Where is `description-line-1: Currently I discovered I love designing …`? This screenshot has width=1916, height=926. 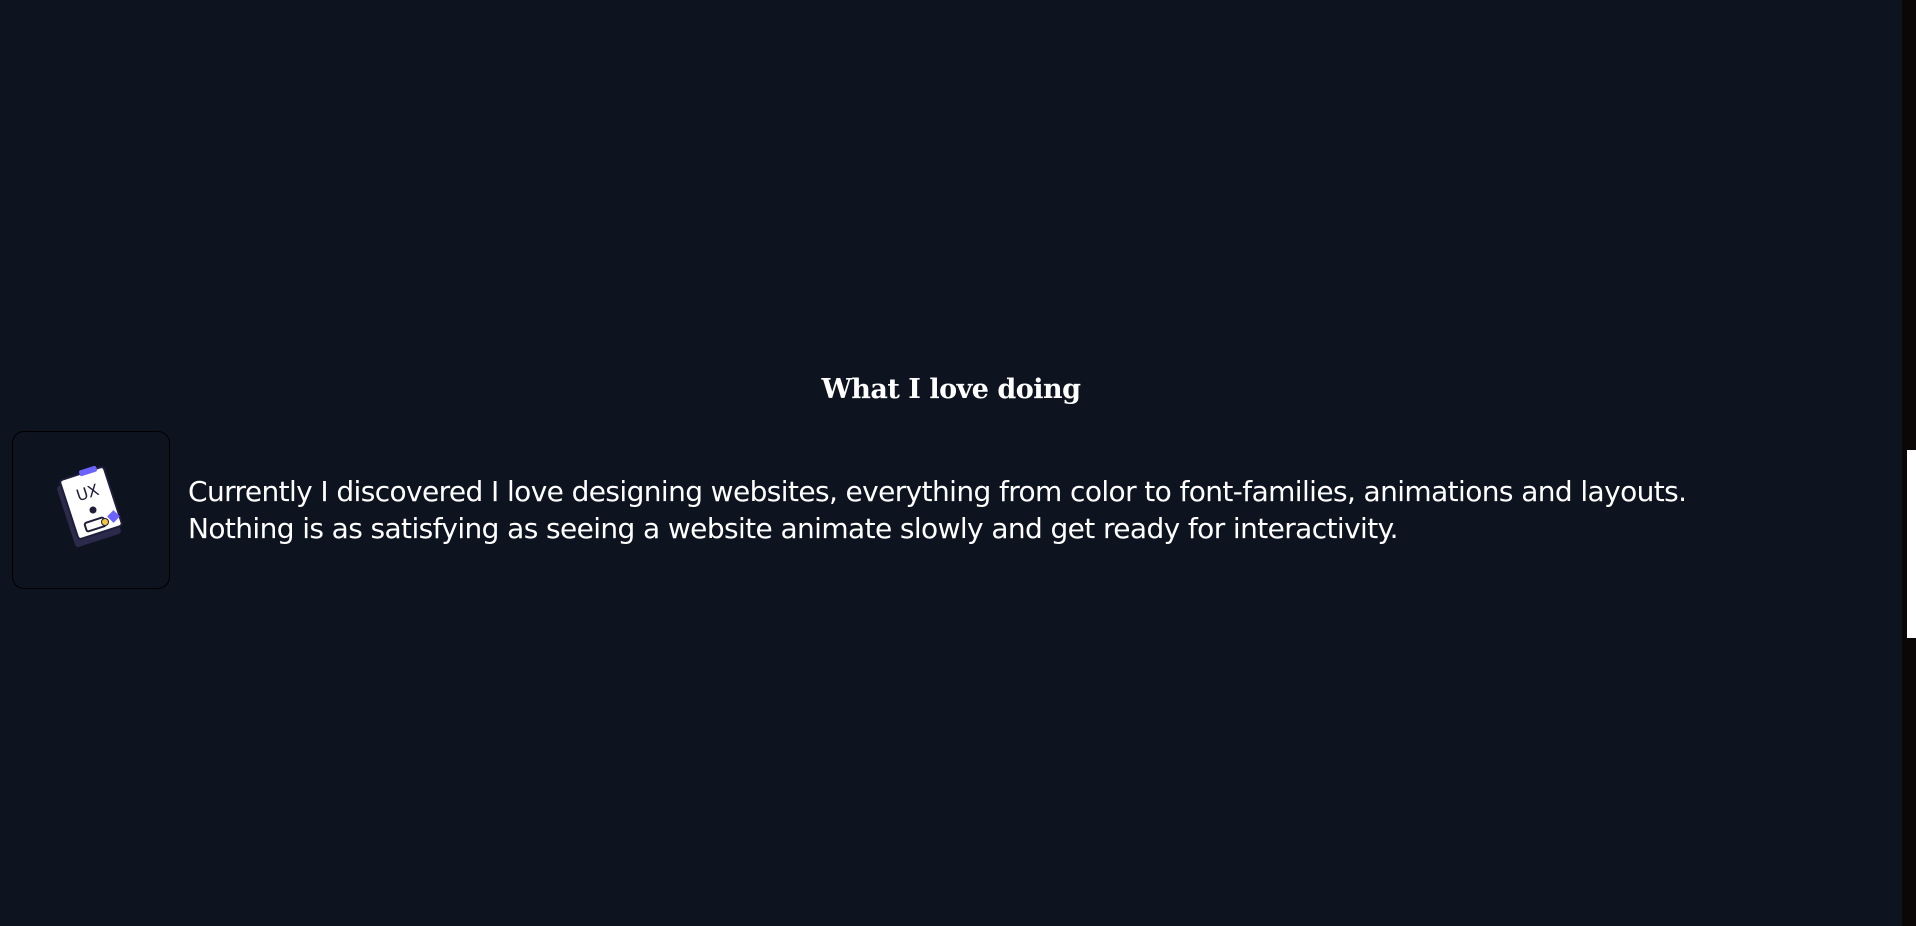 description-line-1: Currently I discovered I love designing … is located at coordinates (937, 491).